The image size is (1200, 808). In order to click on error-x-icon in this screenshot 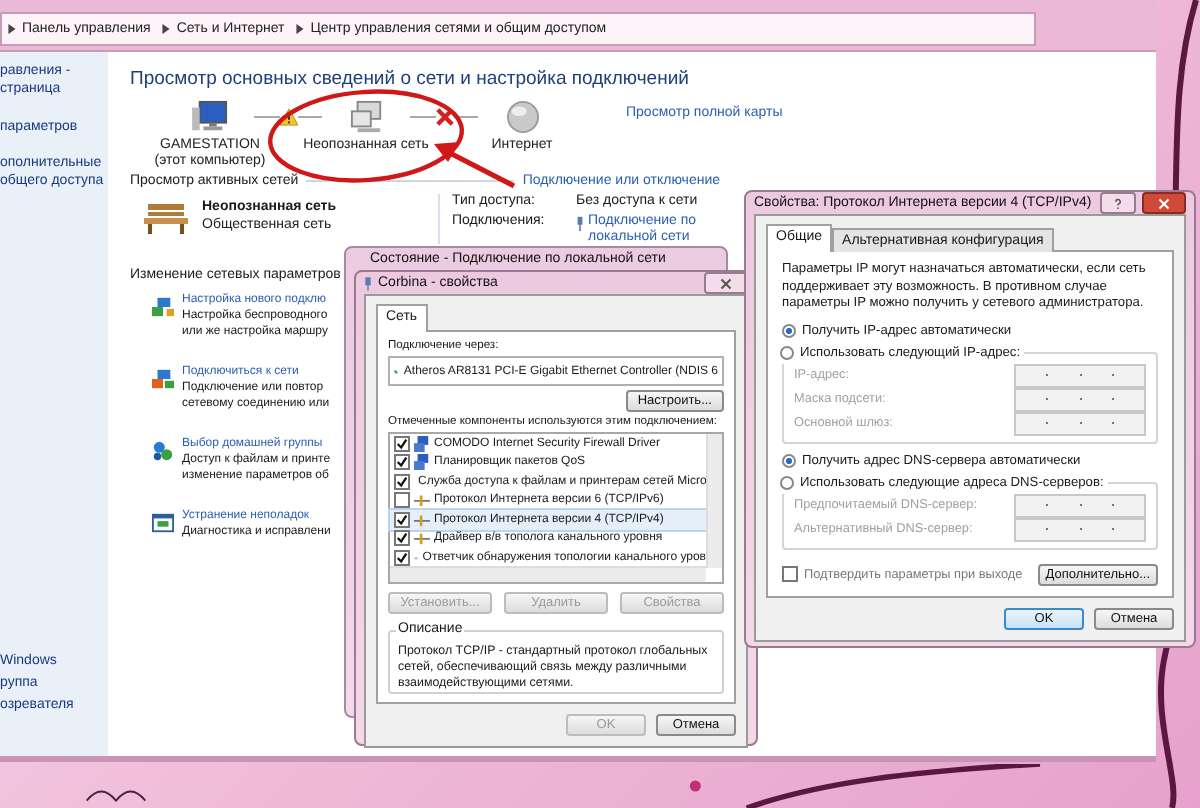, I will do `click(444, 117)`.